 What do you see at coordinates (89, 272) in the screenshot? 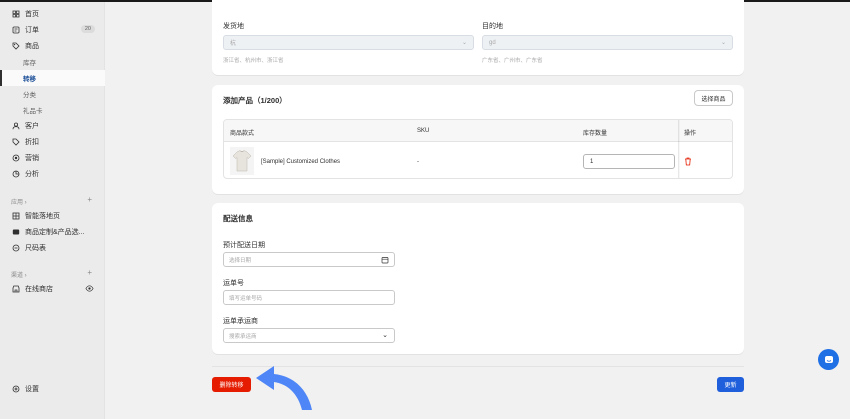
I see `add-channel-icon: +` at bounding box center [89, 272].